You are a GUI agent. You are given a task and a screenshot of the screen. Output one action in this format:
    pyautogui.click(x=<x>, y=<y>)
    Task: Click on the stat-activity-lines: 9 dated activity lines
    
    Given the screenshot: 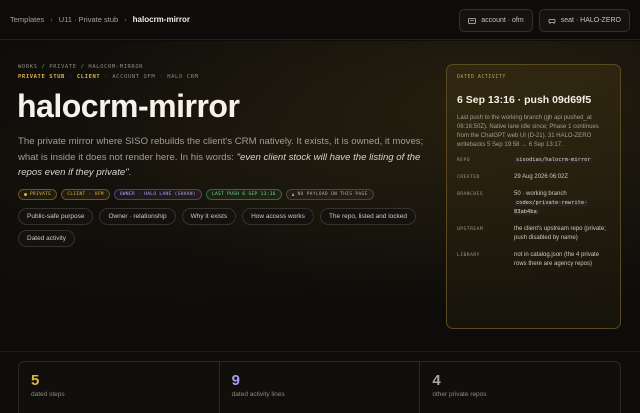 What is the action you would take?
    pyautogui.click(x=320, y=387)
    